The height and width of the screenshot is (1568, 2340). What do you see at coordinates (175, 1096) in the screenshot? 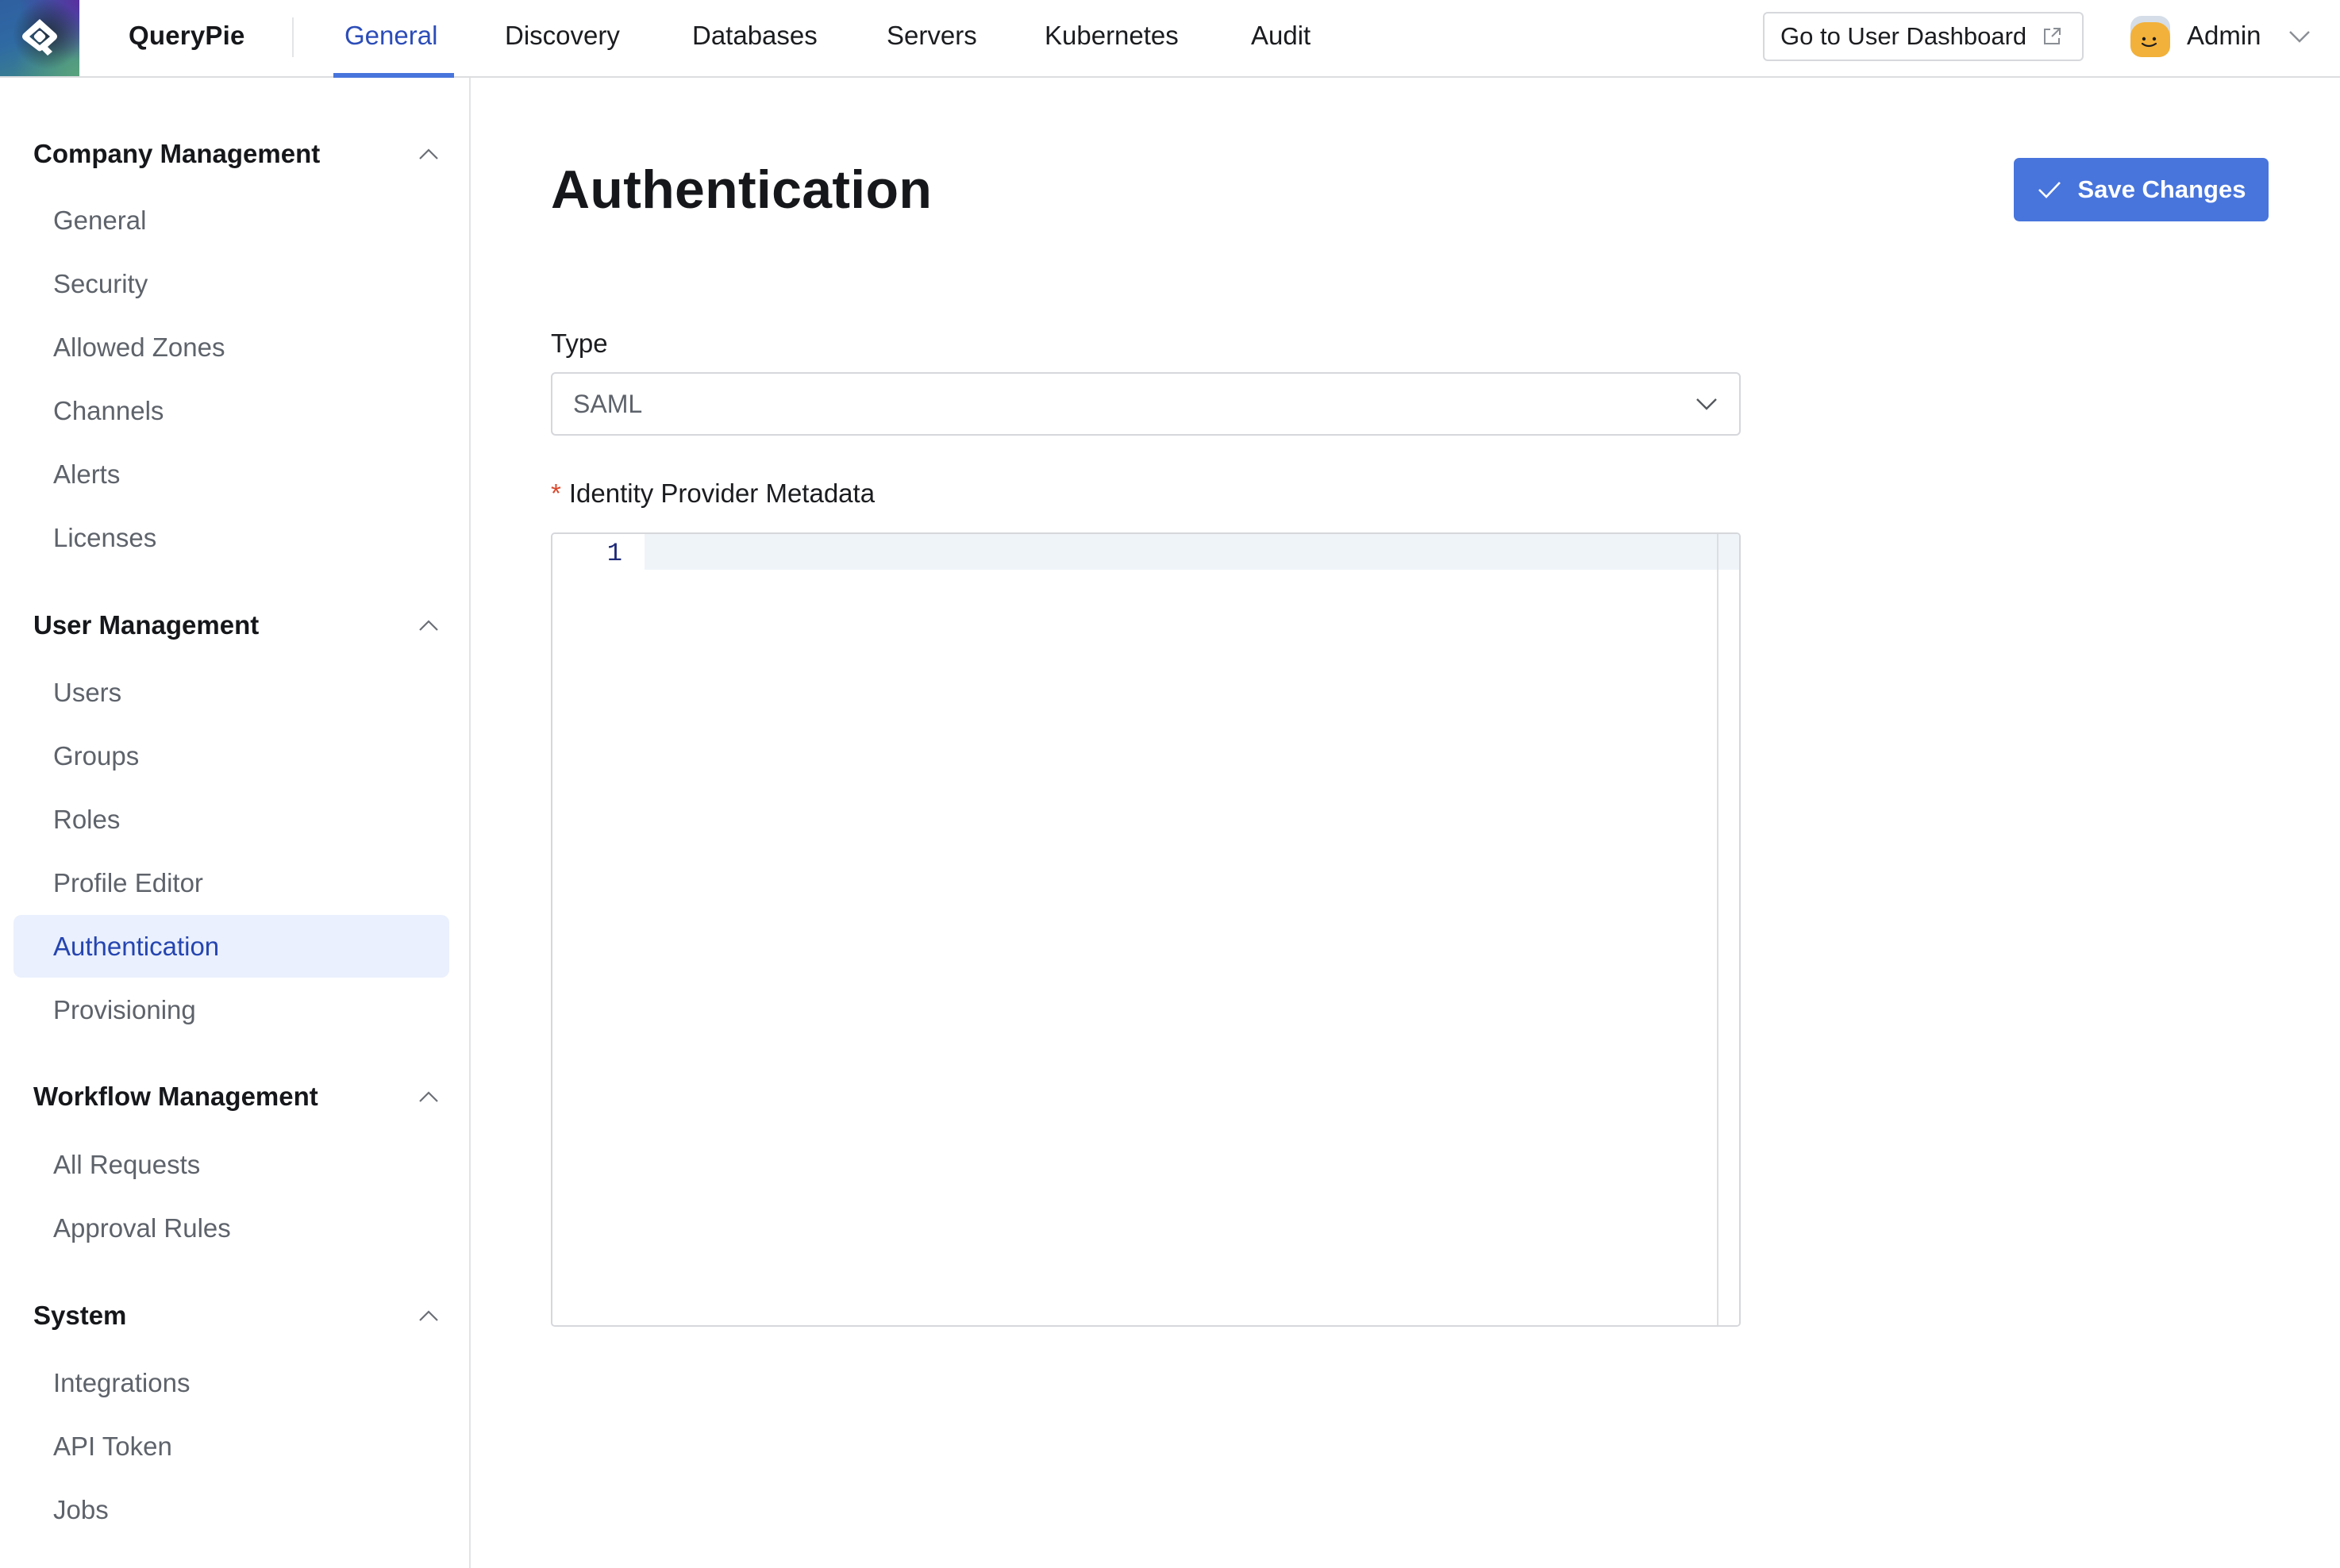
I see `section-title: Workflow Management` at bounding box center [175, 1096].